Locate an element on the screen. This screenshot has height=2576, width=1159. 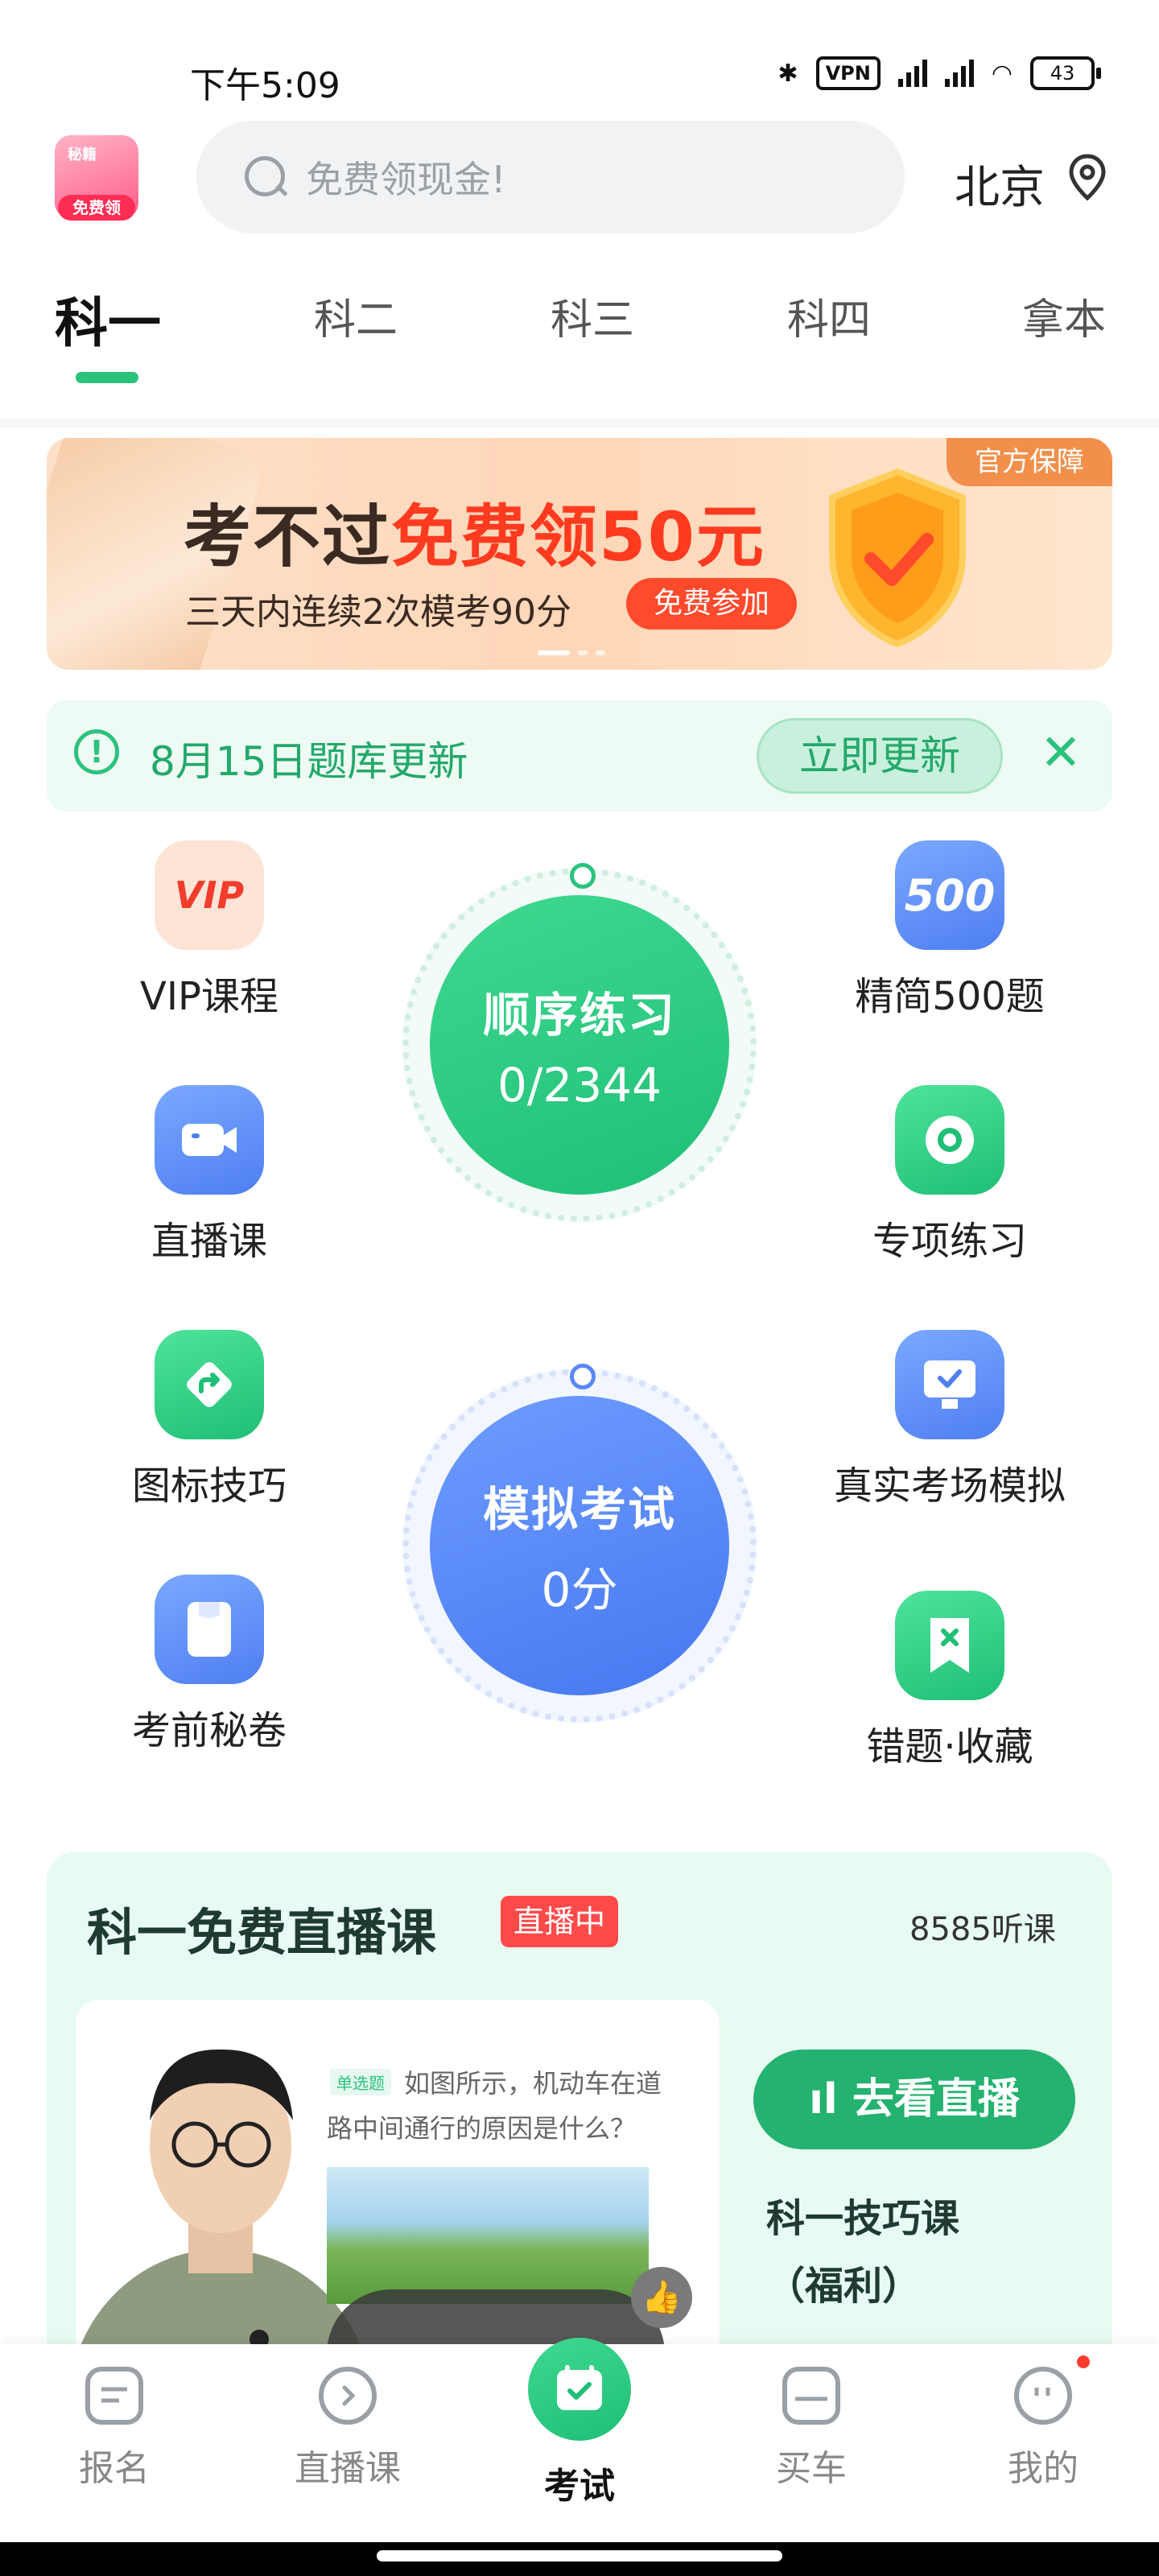
essential-500-label: 精简500题 is located at coordinates (950, 996).